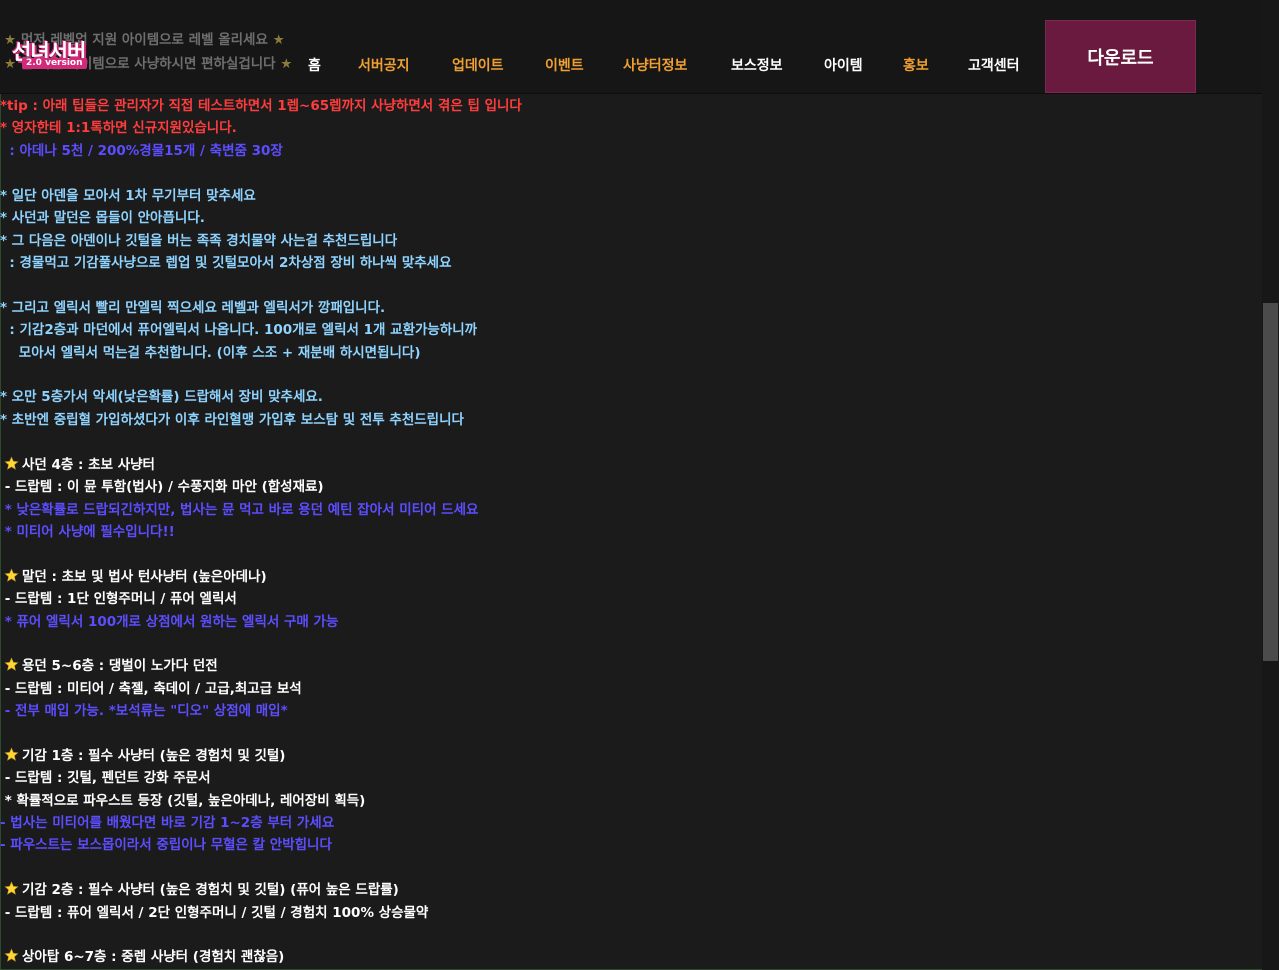  I want to click on tip-line: 사던 4층 : 초보 사냥터, so click(79, 465).